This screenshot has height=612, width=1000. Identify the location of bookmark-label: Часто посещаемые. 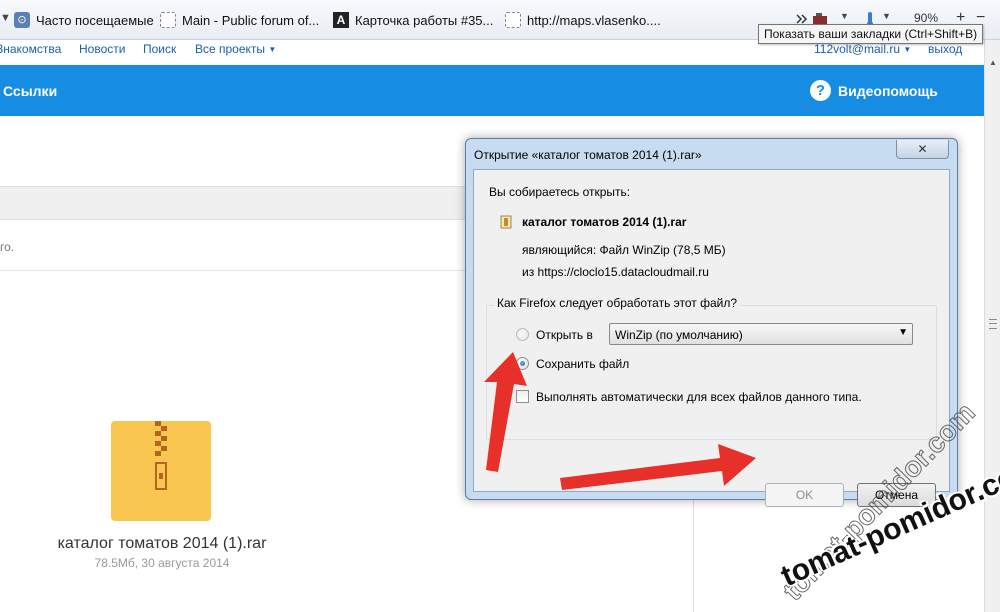
(95, 20).